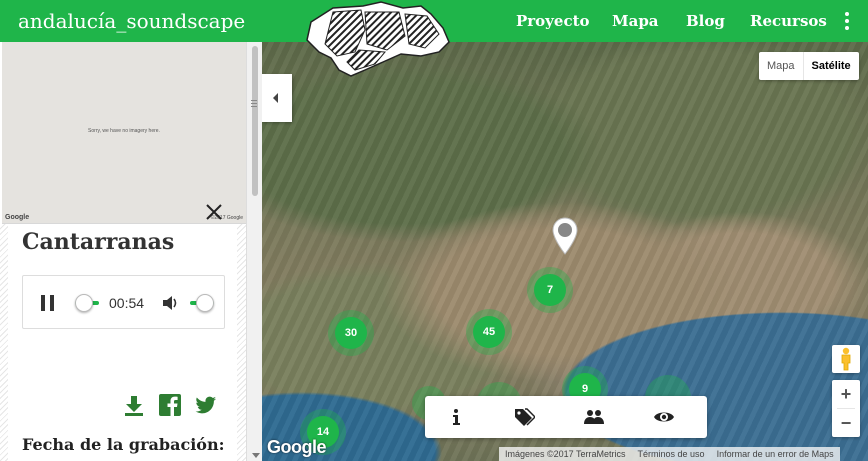 The image size is (868, 461). I want to click on map-type-mapa: Mapa, so click(781, 66).